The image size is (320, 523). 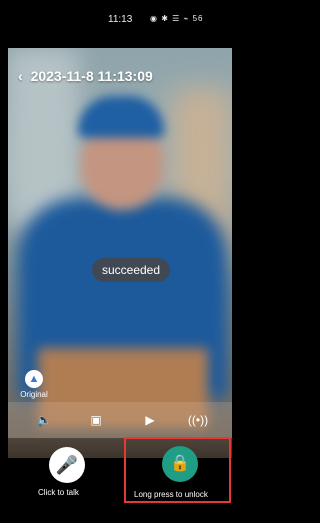 I want to click on success-toast: succeeded, so click(x=131, y=270).